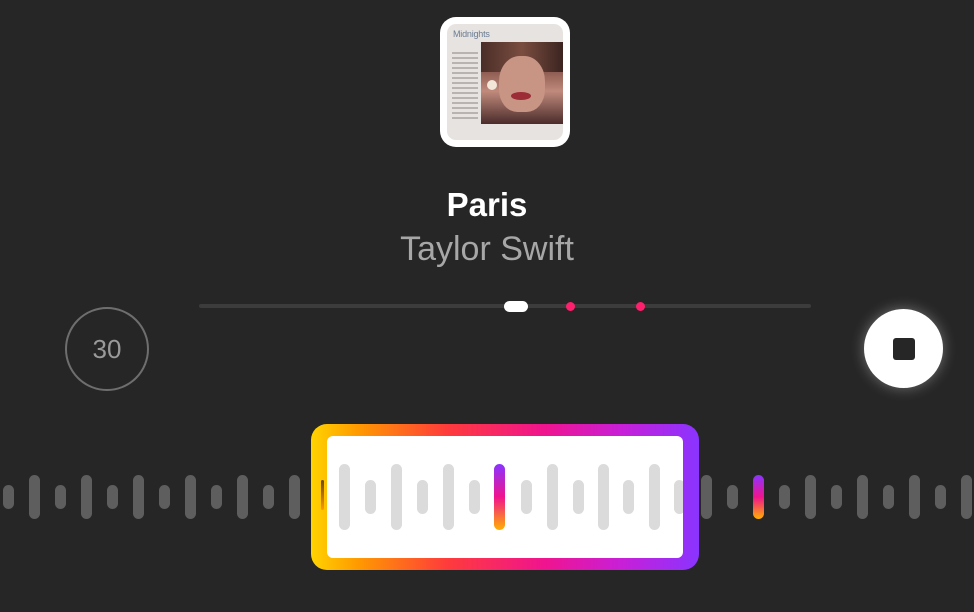  Describe the element at coordinates (522, 83) in the screenshot. I see `album-photo` at that location.